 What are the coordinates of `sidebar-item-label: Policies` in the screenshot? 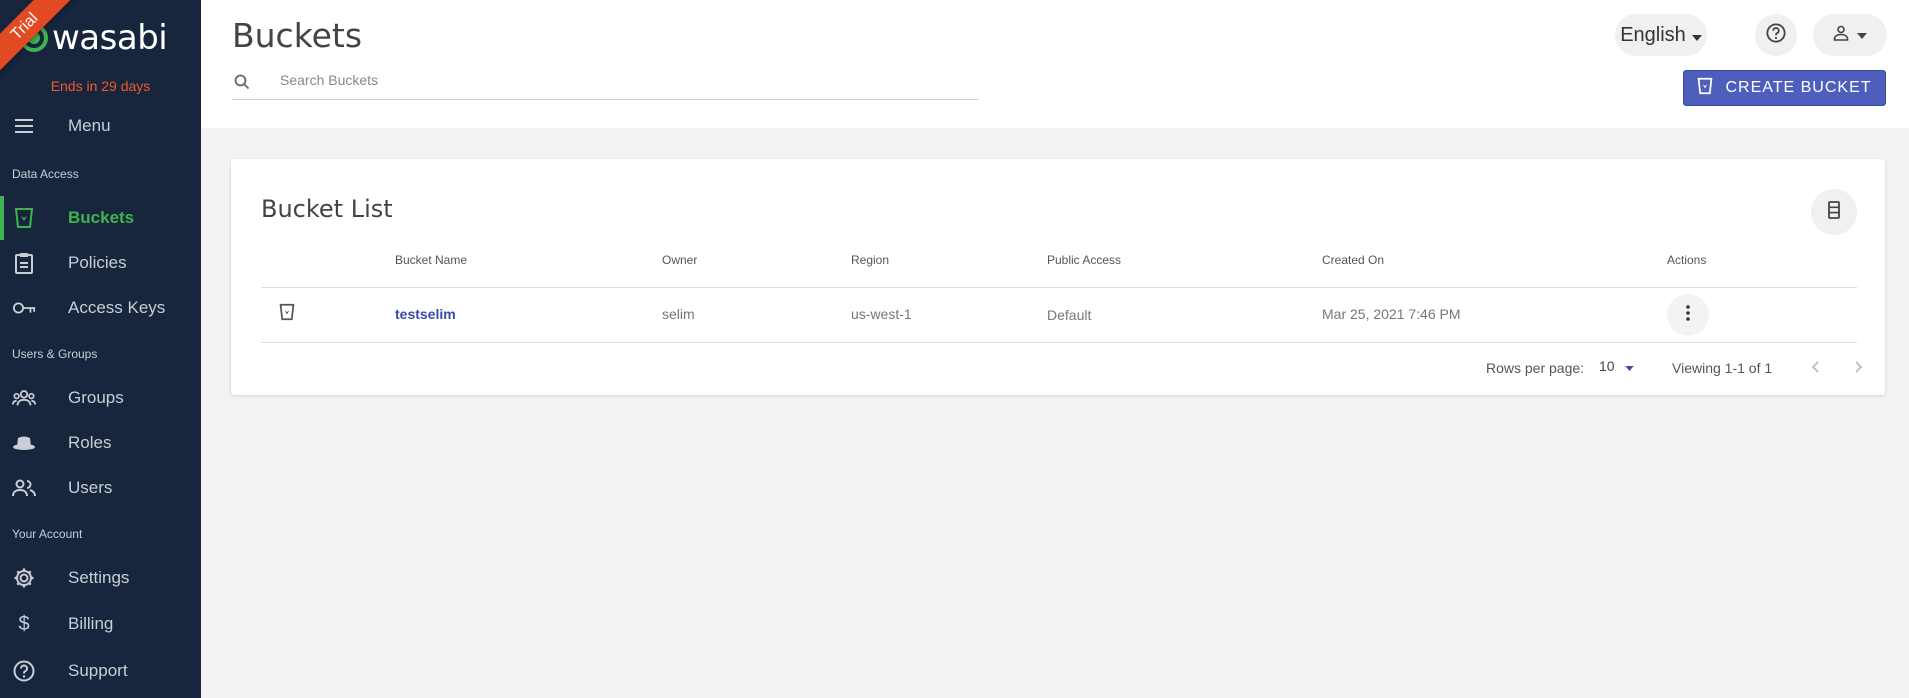 It's located at (97, 262).